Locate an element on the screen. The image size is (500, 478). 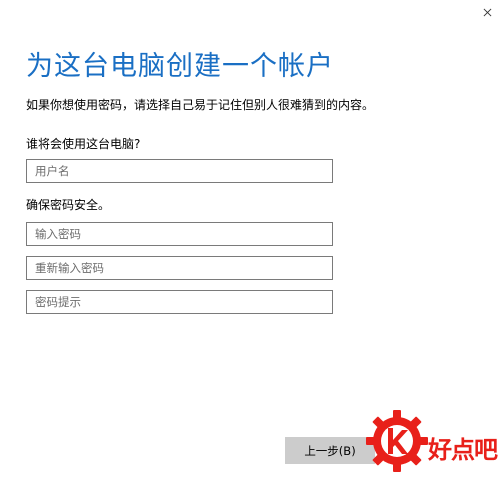
page-subtitle: 如果你想使用密码，请选择自己易于记住但别人很难猜到的内容。 is located at coordinates (200, 105).